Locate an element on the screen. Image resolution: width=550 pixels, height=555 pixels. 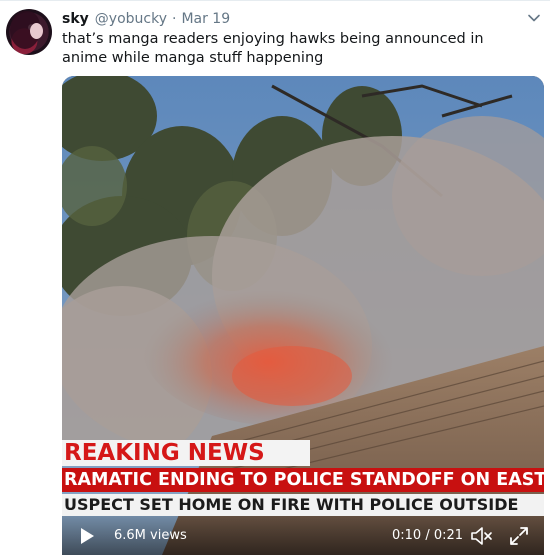
video-controls: 6.6M views 0:10 / 0:21 is located at coordinates (303, 535).